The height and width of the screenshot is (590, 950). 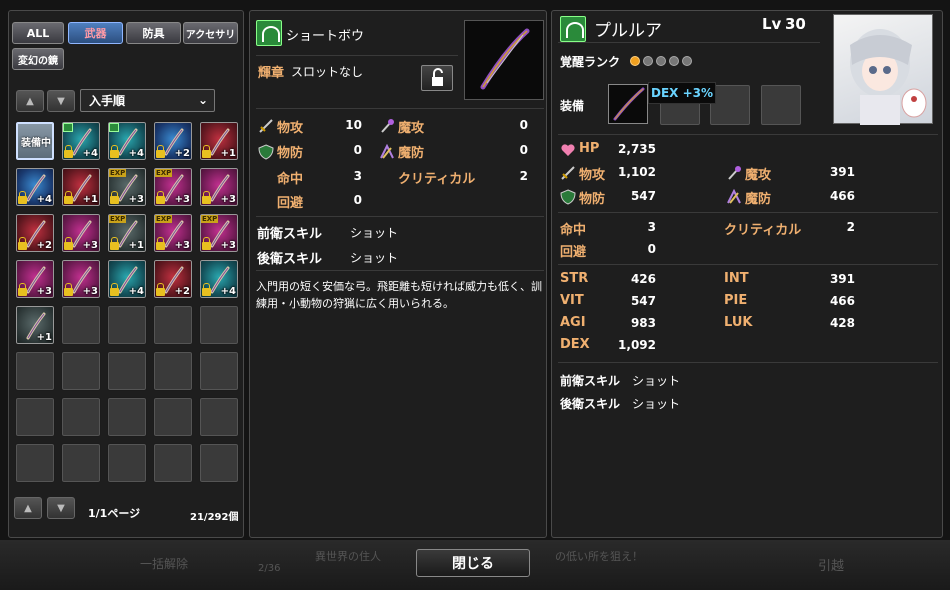 What do you see at coordinates (637, 149) in the screenshot?
I see `hp-value: 2,735` at bounding box center [637, 149].